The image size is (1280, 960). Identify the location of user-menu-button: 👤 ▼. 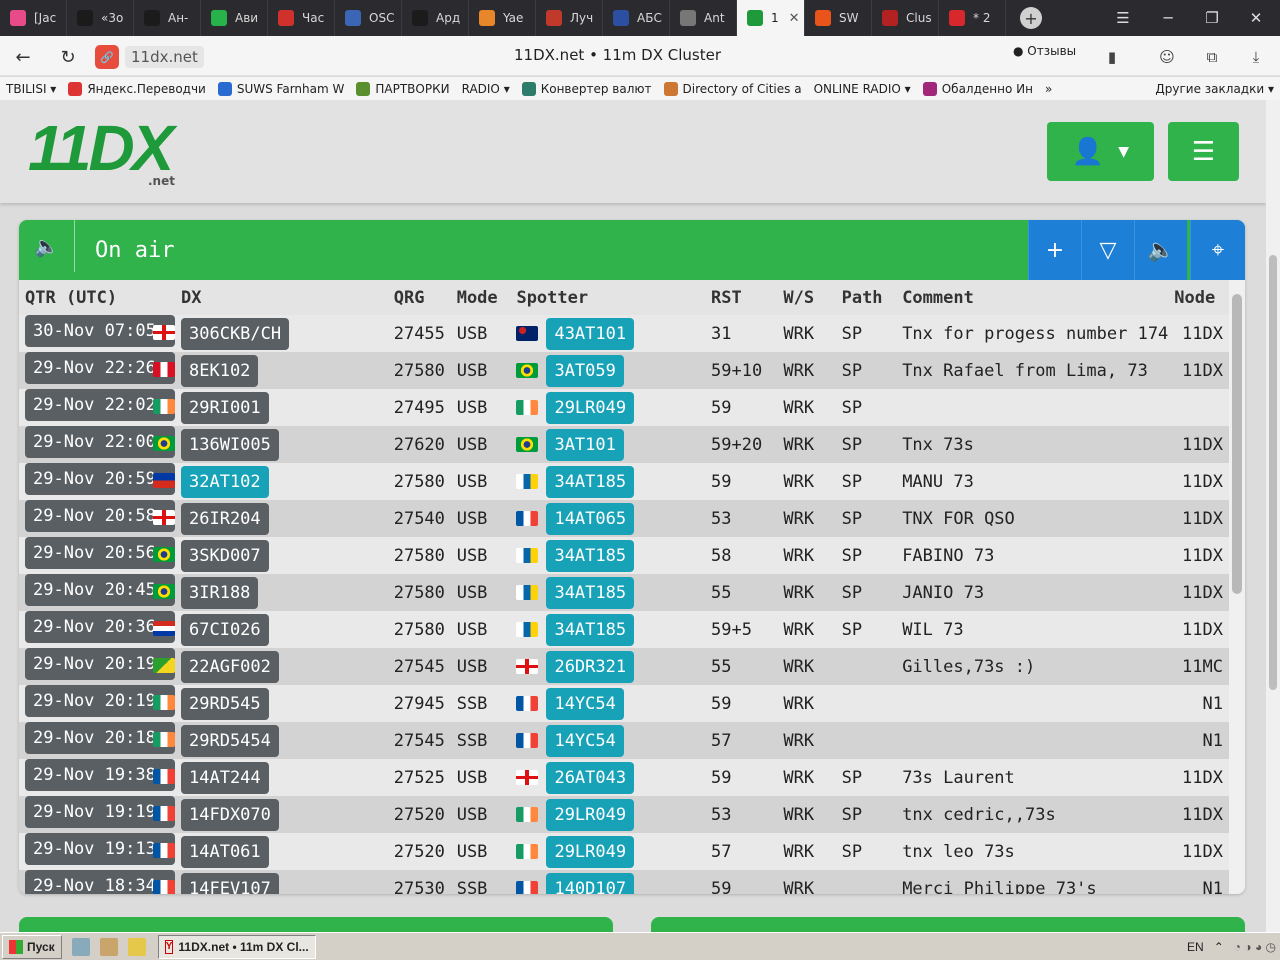
(1100, 151).